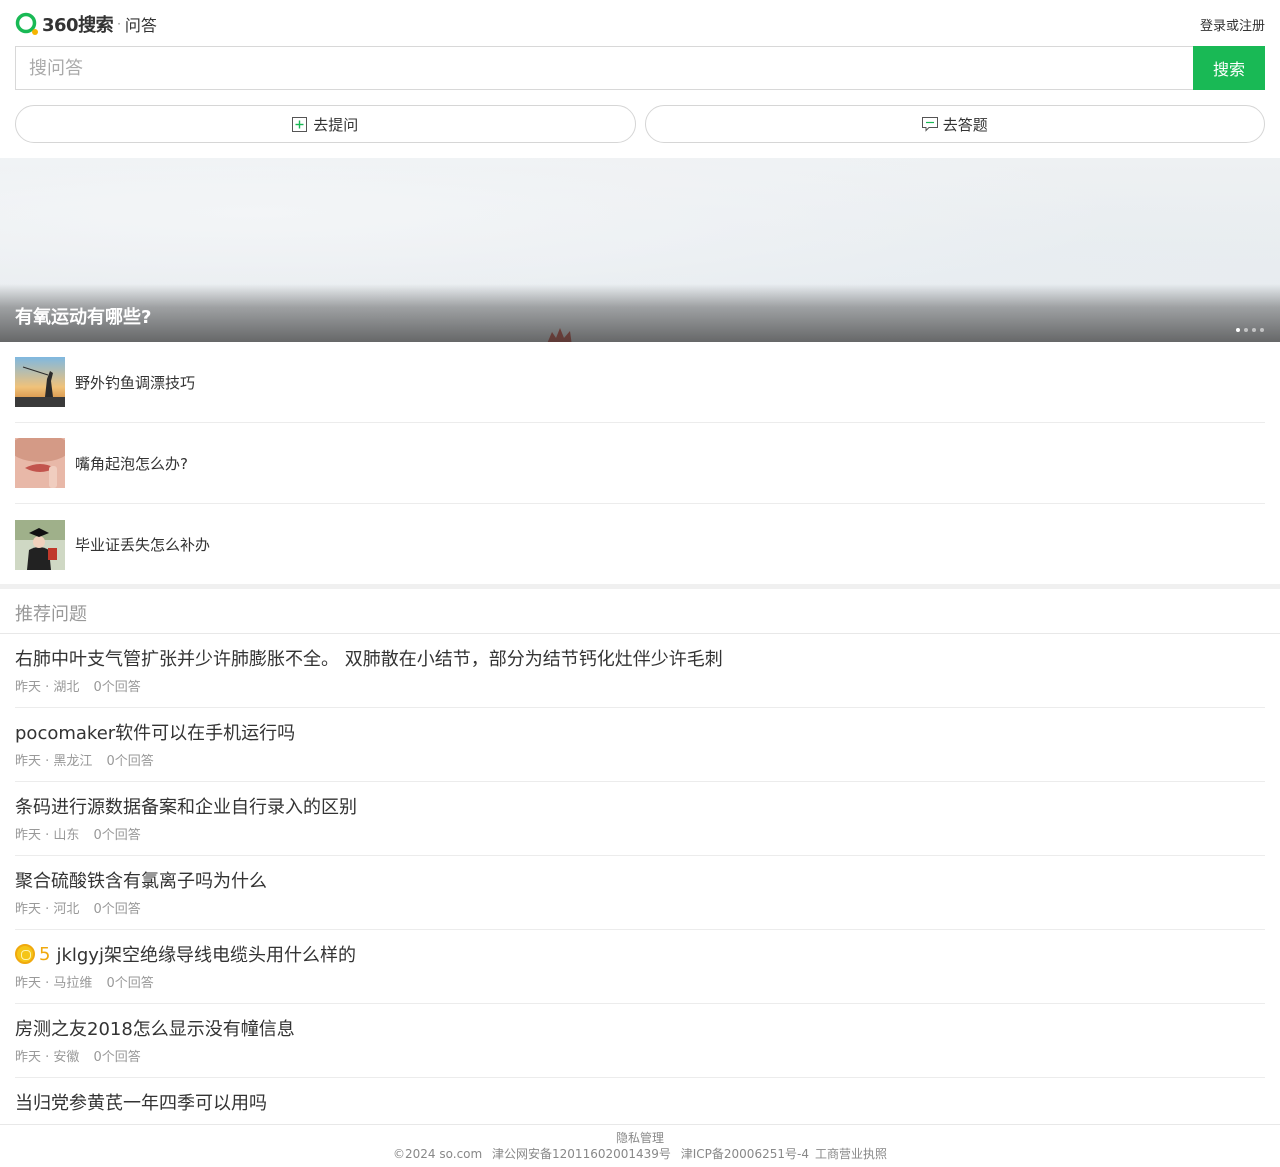 The image size is (1280, 1167). I want to click on question-region: 黑龙江, so click(73, 761).